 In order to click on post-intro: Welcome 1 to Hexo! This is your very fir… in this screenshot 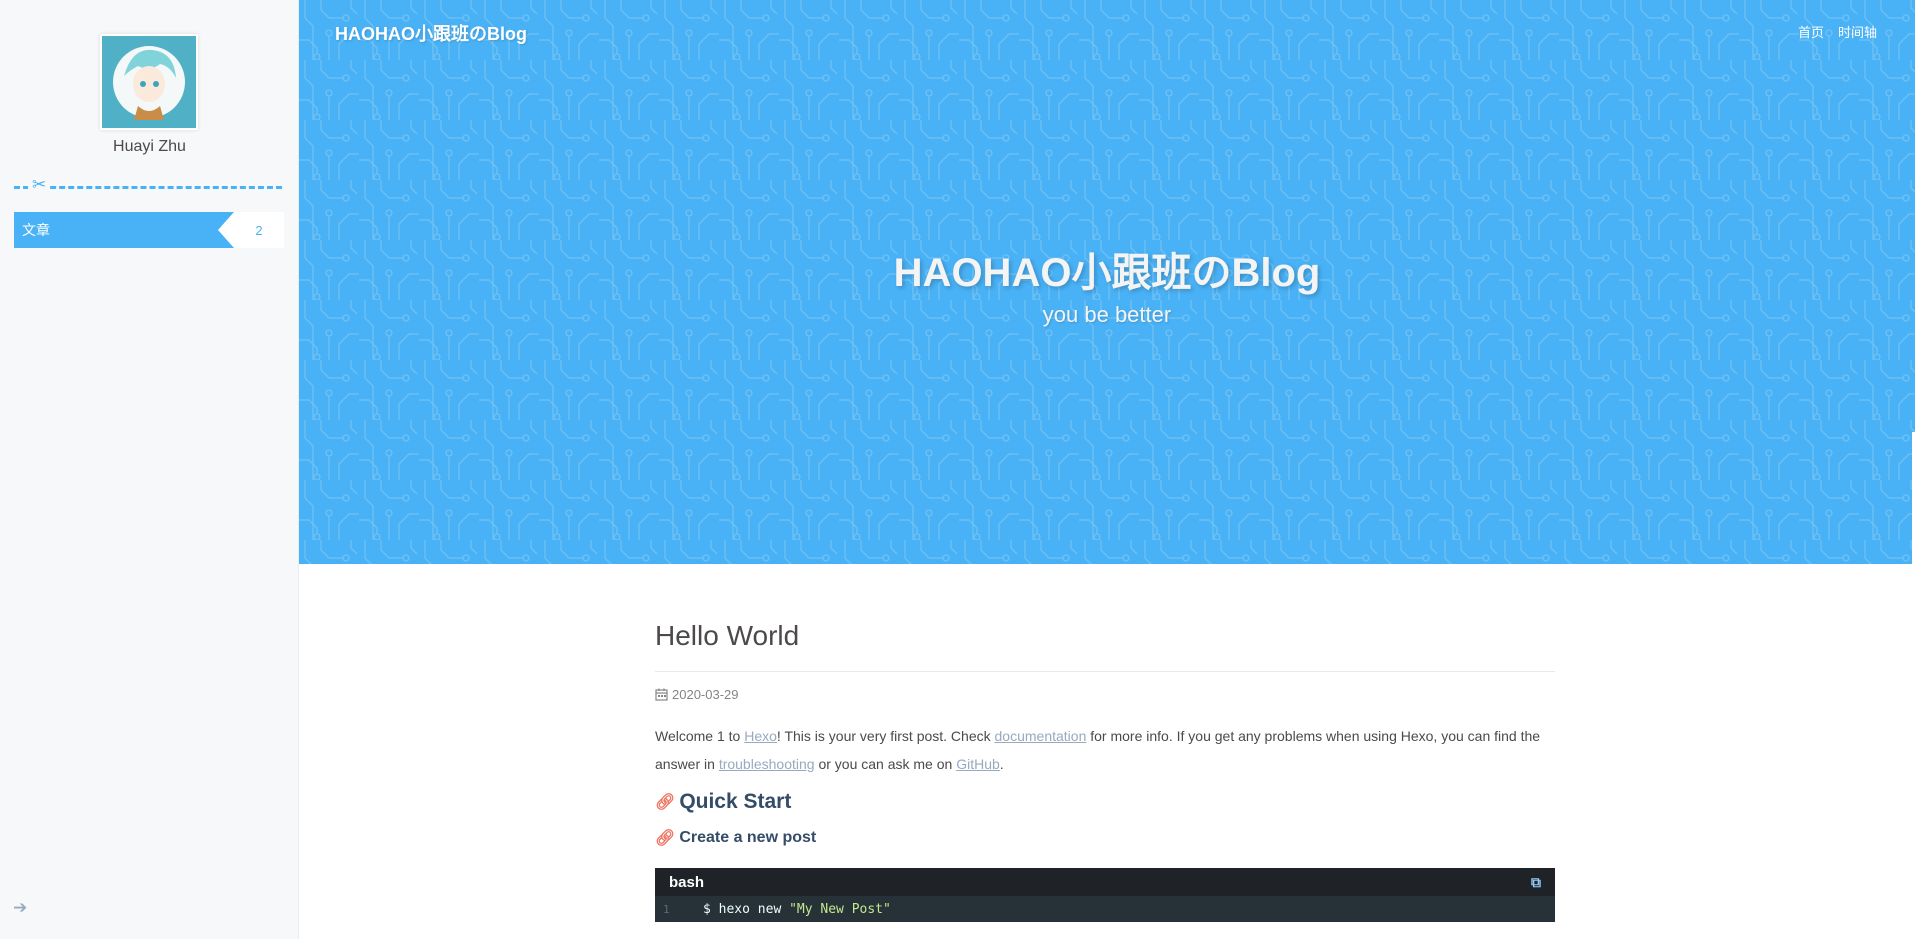, I will do `click(1105, 750)`.